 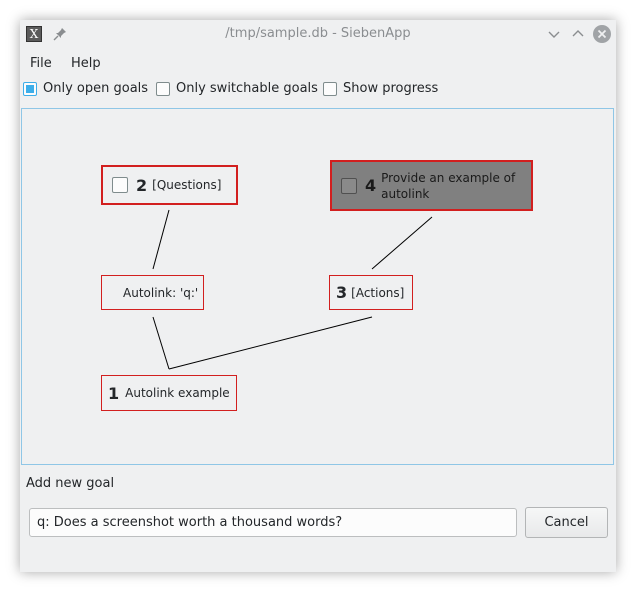 What do you see at coordinates (120, 185) in the screenshot?
I see `goal-2-checkbox` at bounding box center [120, 185].